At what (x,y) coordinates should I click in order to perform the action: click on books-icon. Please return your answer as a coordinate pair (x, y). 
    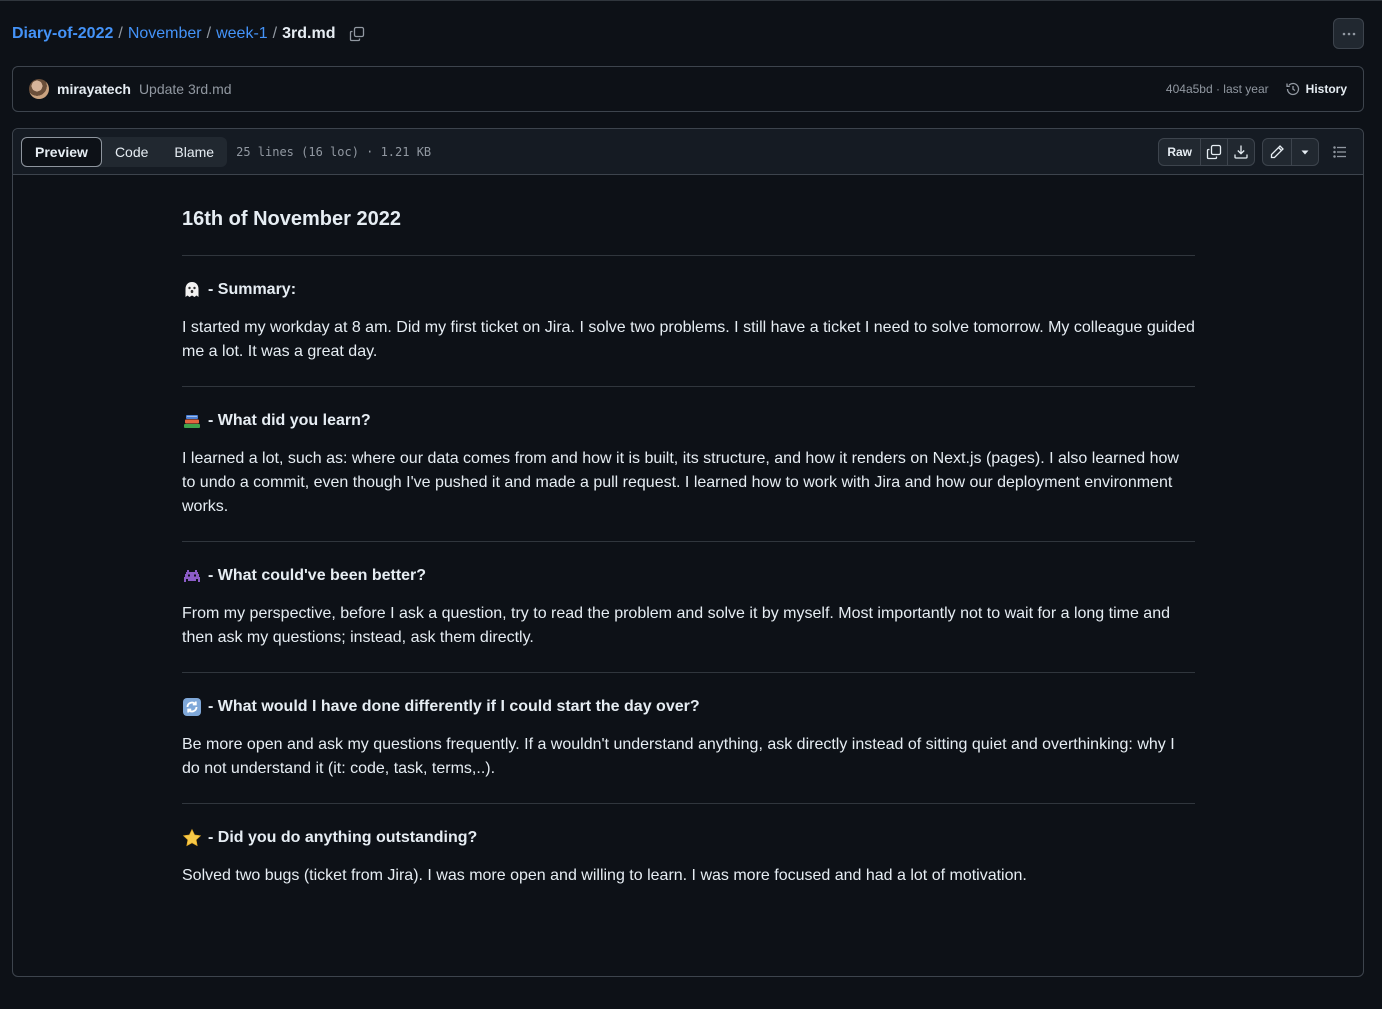
    Looking at the image, I should click on (192, 421).